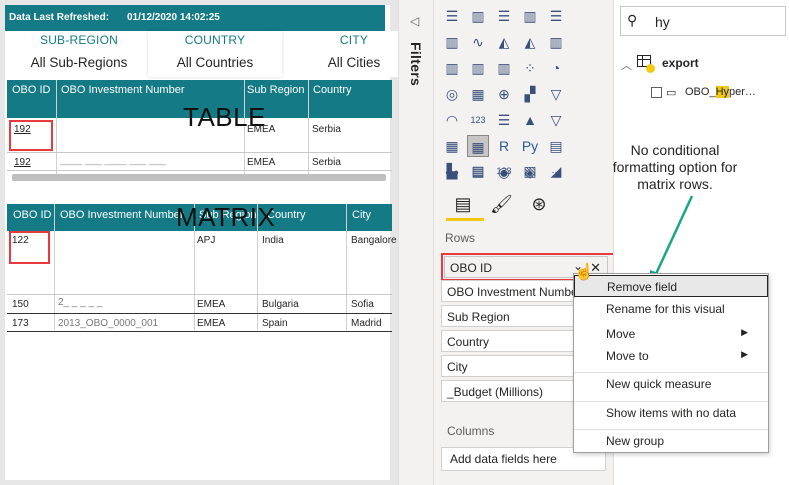  What do you see at coordinates (504, 120) in the screenshot?
I see `multi-row-card-icon: ☰` at bounding box center [504, 120].